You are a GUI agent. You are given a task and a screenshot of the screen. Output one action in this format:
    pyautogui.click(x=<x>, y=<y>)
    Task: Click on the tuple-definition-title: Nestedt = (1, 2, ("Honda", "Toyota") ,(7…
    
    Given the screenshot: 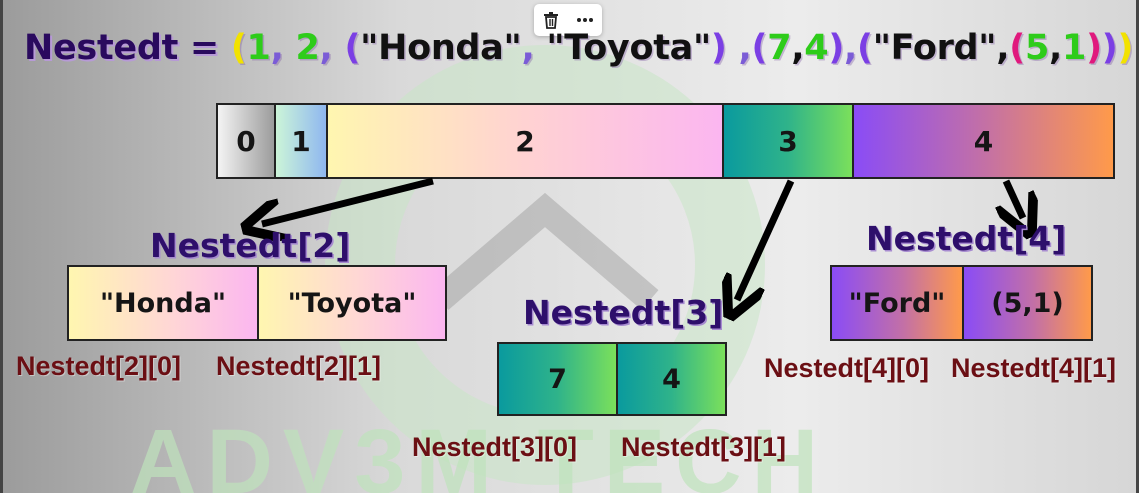 What is the action you would take?
    pyautogui.click(x=578, y=48)
    